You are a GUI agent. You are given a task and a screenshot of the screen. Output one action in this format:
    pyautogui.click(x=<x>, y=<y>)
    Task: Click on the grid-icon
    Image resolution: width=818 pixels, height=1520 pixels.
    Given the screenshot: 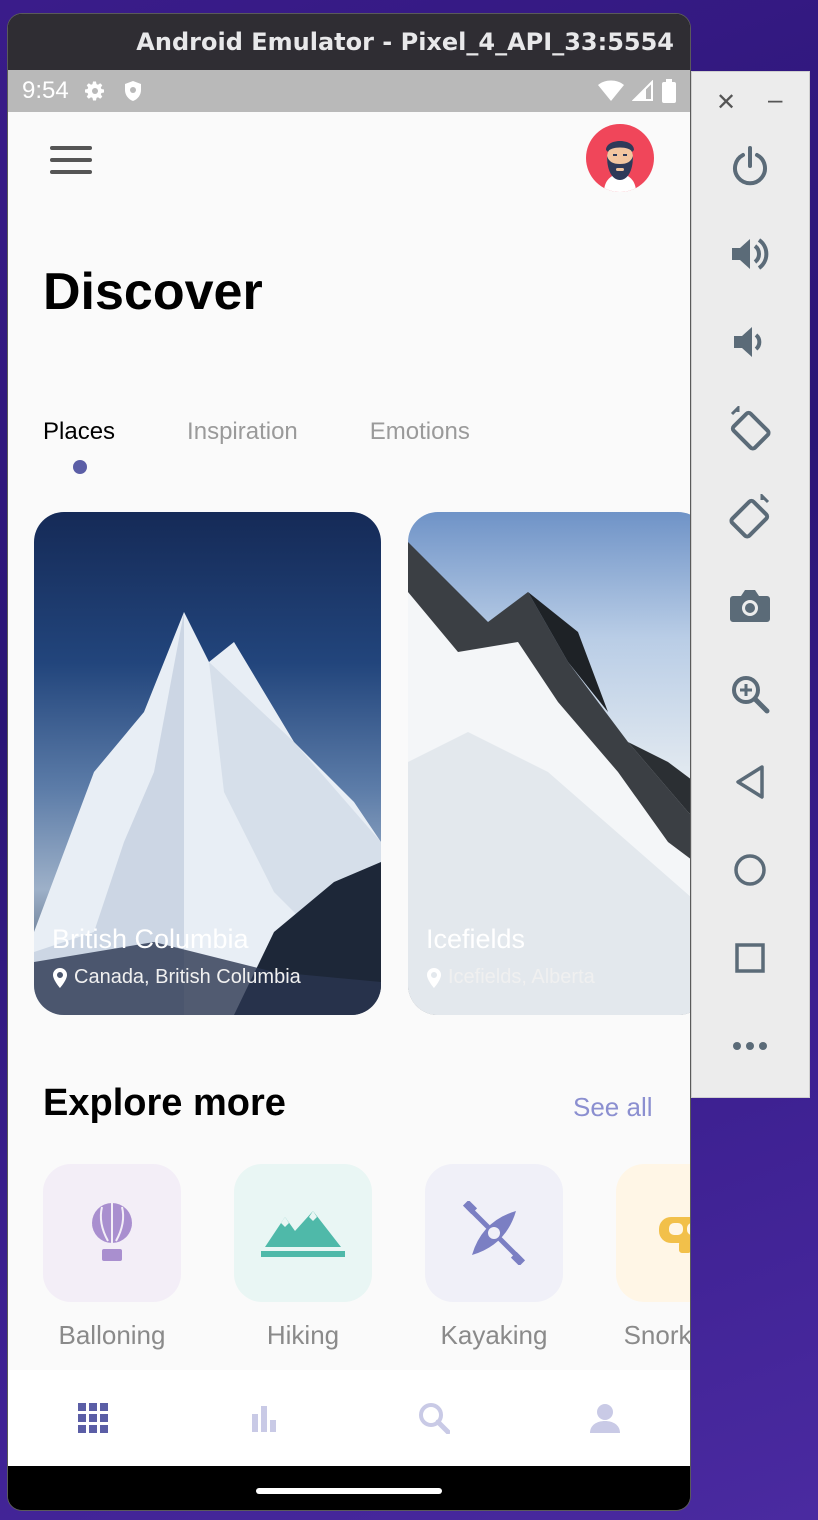 What is the action you would take?
    pyautogui.click(x=93, y=1418)
    